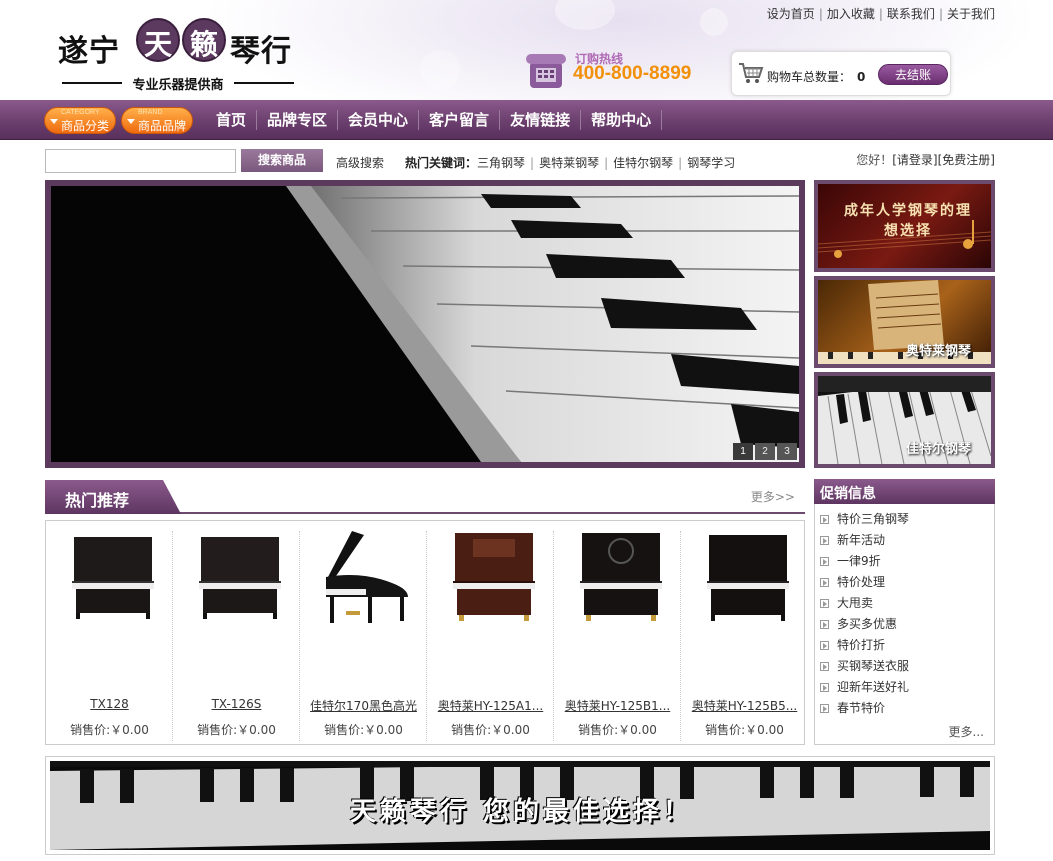 The height and width of the screenshot is (861, 1053). I want to click on nav-help: 帮助中心, so click(622, 120).